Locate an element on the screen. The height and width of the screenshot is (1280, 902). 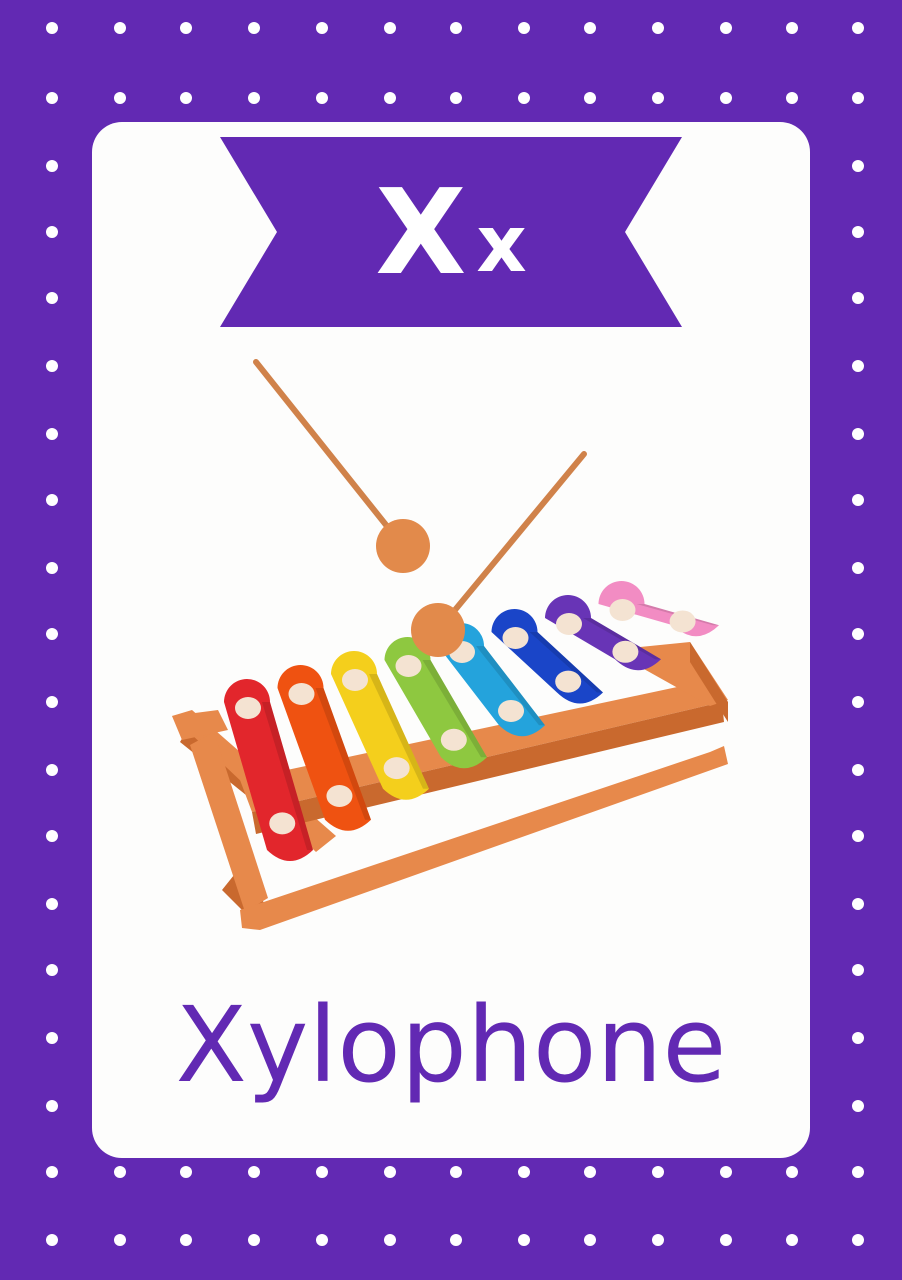
mallet-head-left is located at coordinates (403, 546).